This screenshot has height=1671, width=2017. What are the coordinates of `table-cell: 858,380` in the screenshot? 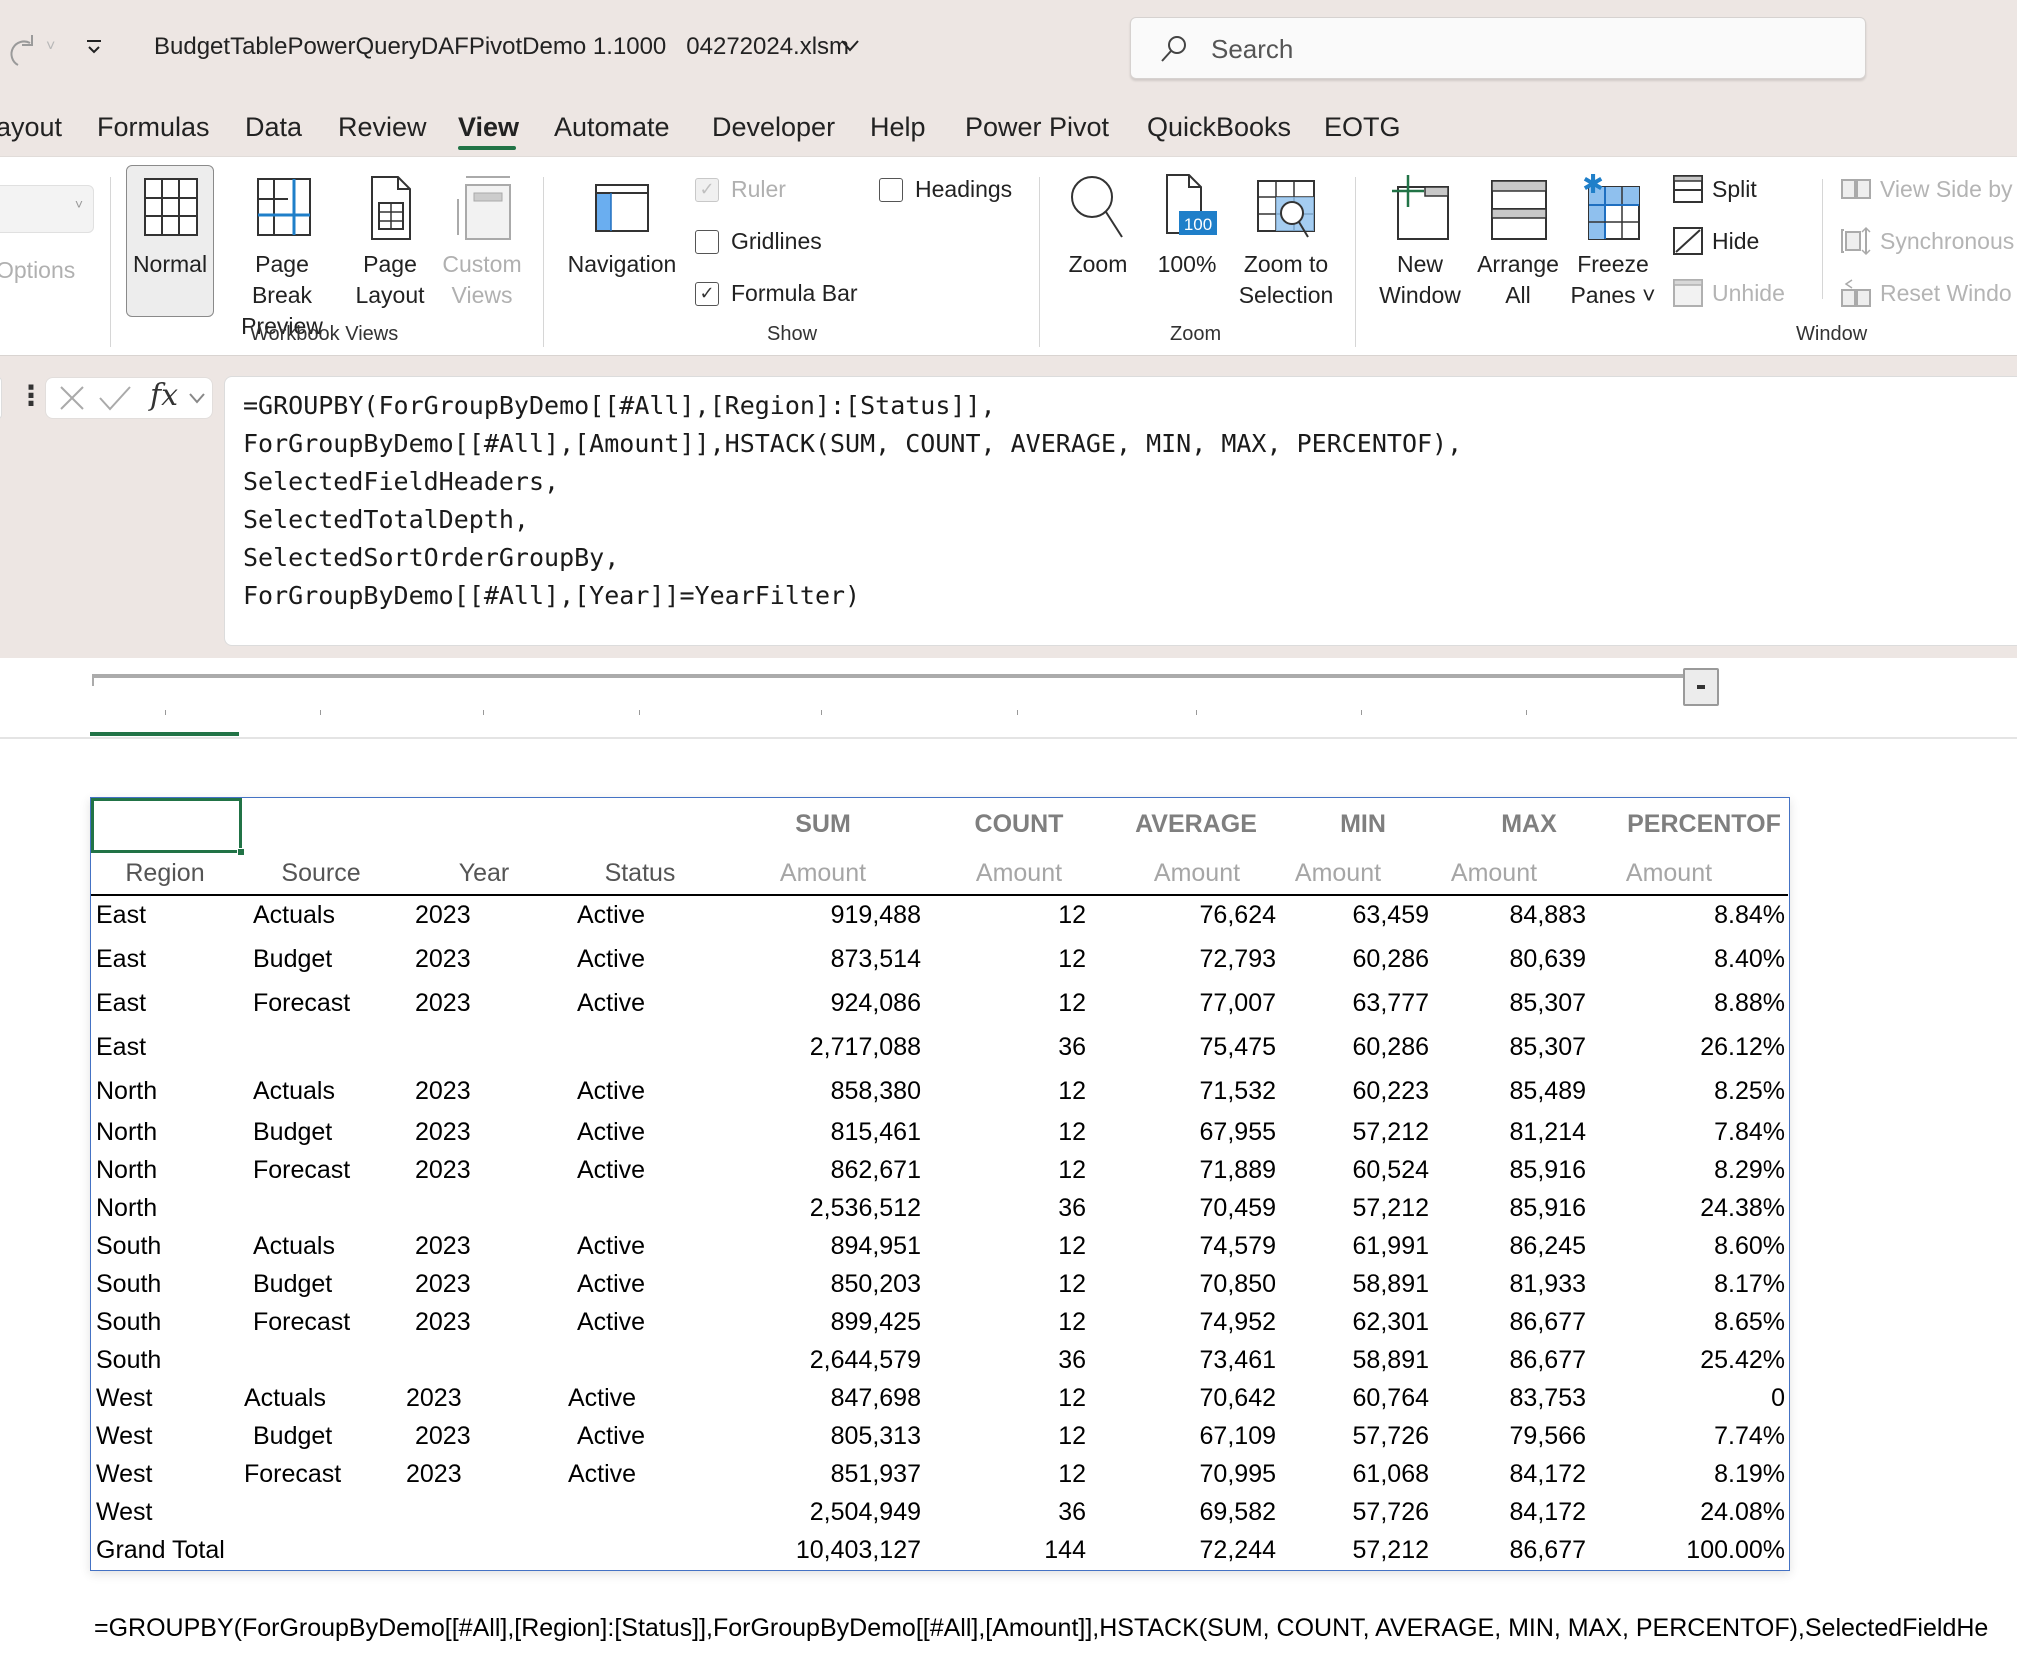 It's located at (831, 1091).